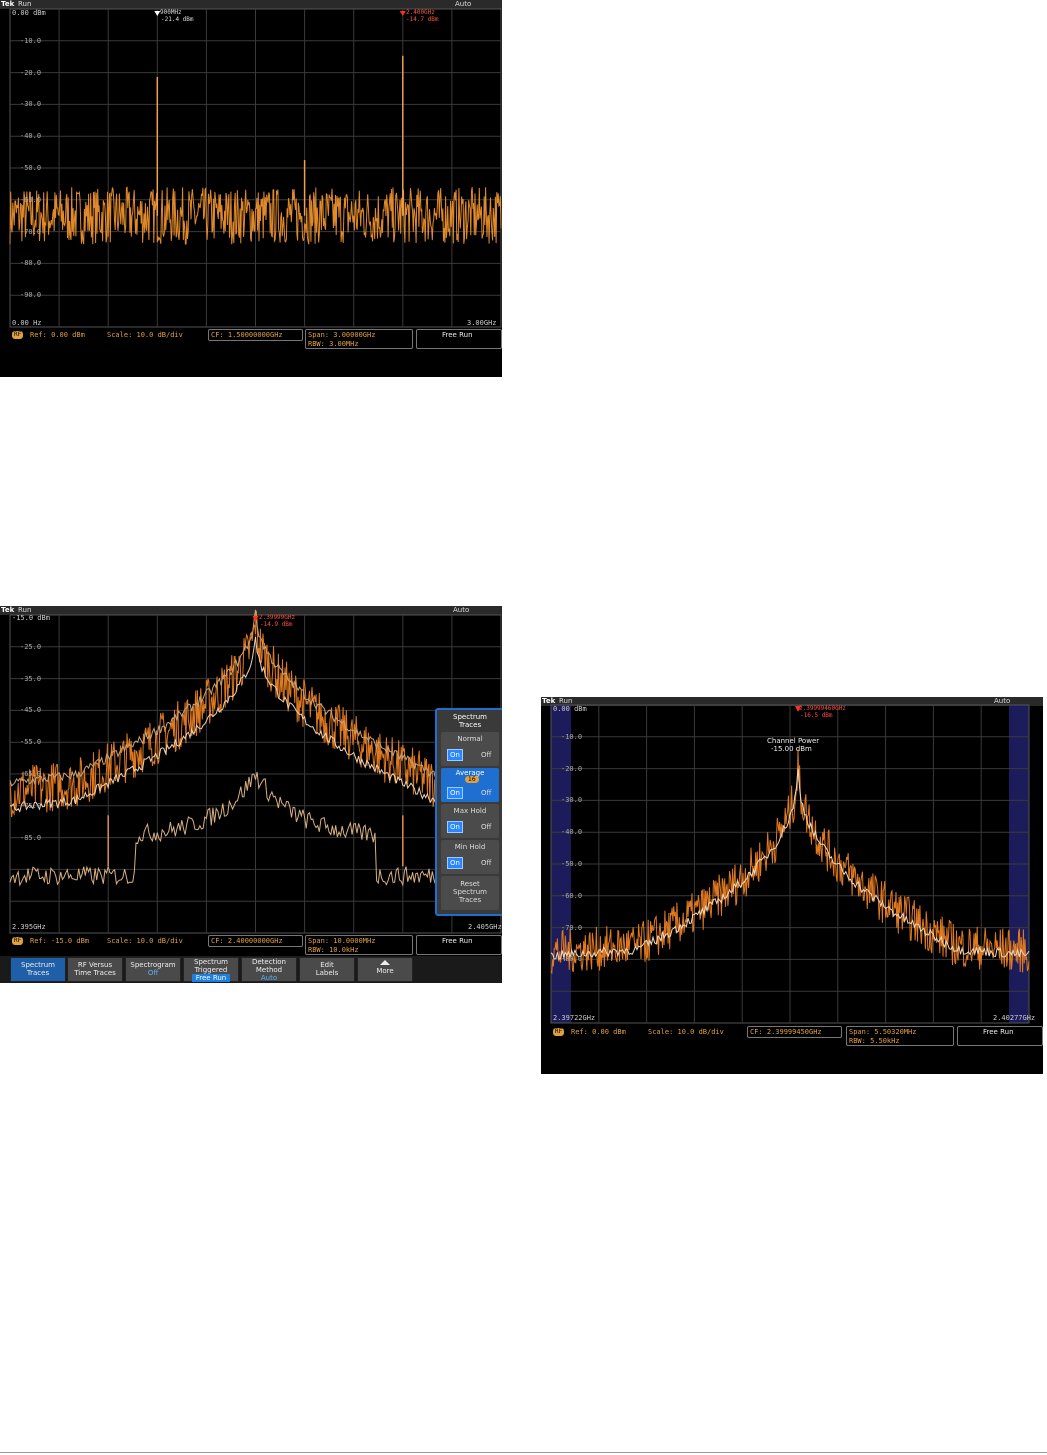 The width and height of the screenshot is (1047, 1455). I want to click on average-trace-item: Average 16 On Off, so click(470, 785).